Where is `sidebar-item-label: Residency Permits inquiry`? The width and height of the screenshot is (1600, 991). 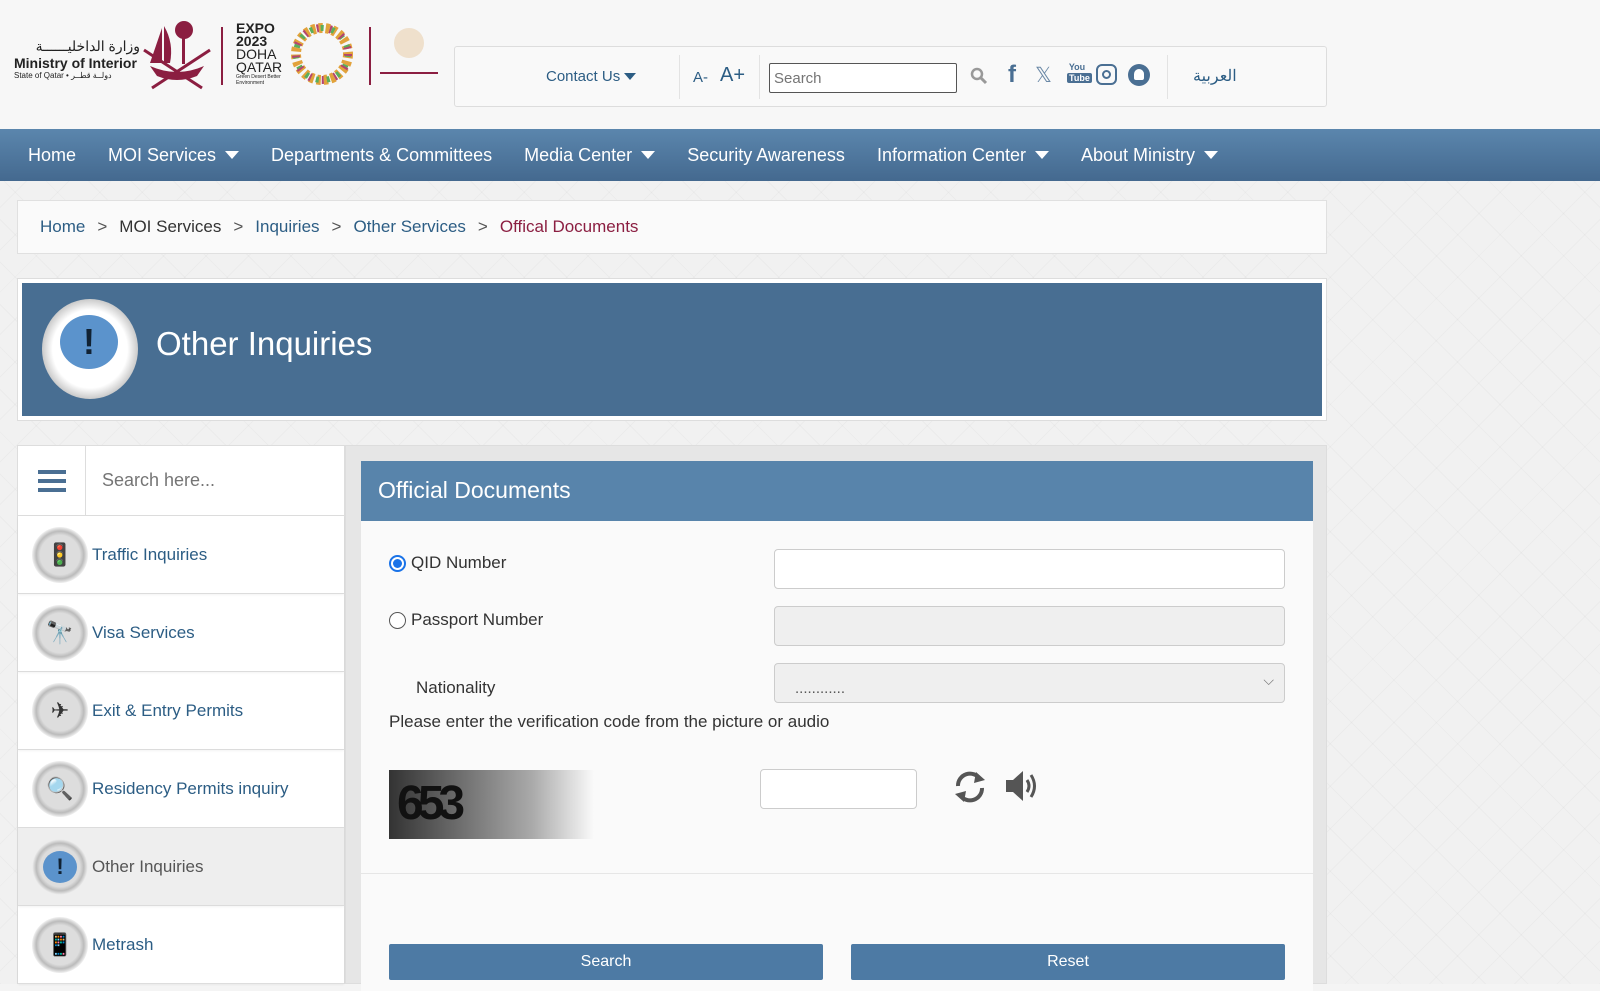
sidebar-item-label: Residency Permits inquiry is located at coordinates (190, 788).